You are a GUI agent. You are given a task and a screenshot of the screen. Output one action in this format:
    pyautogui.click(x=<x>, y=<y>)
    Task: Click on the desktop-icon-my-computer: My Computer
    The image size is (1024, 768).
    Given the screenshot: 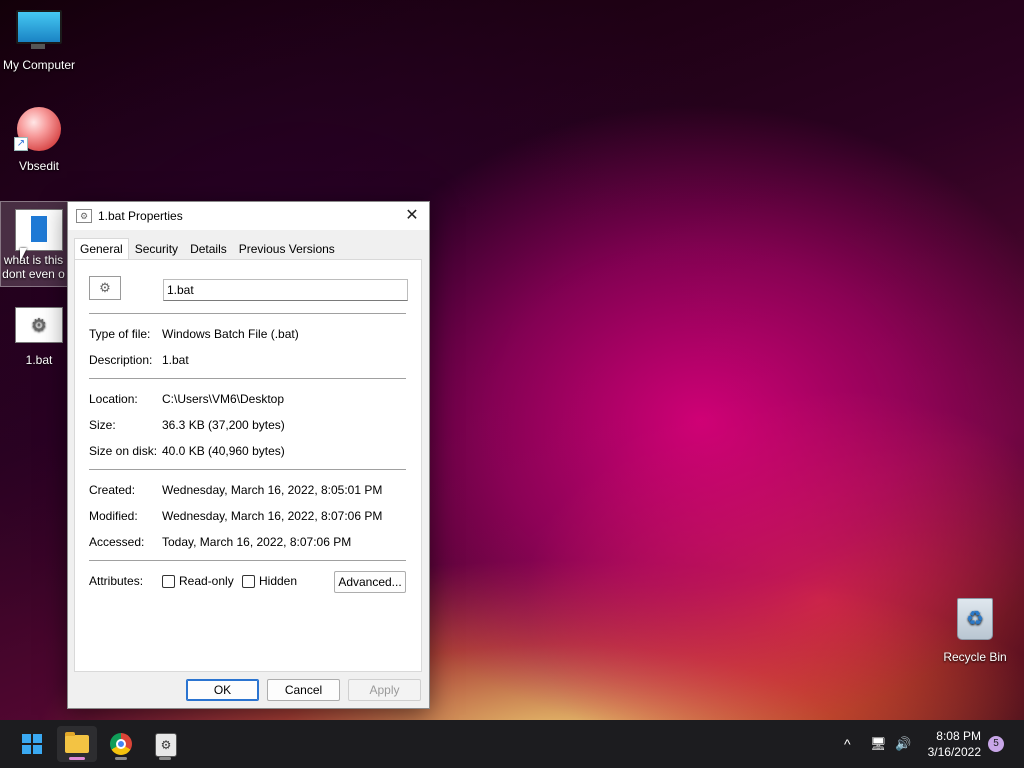 What is the action you would take?
    pyautogui.click(x=39, y=36)
    